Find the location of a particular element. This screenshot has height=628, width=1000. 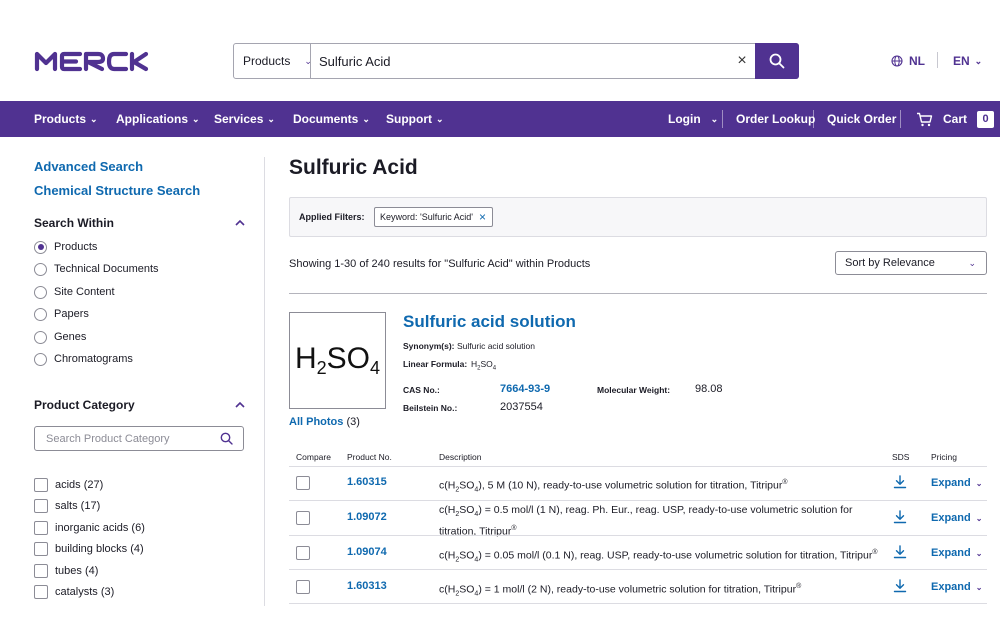

category-search-input is located at coordinates (126, 438).